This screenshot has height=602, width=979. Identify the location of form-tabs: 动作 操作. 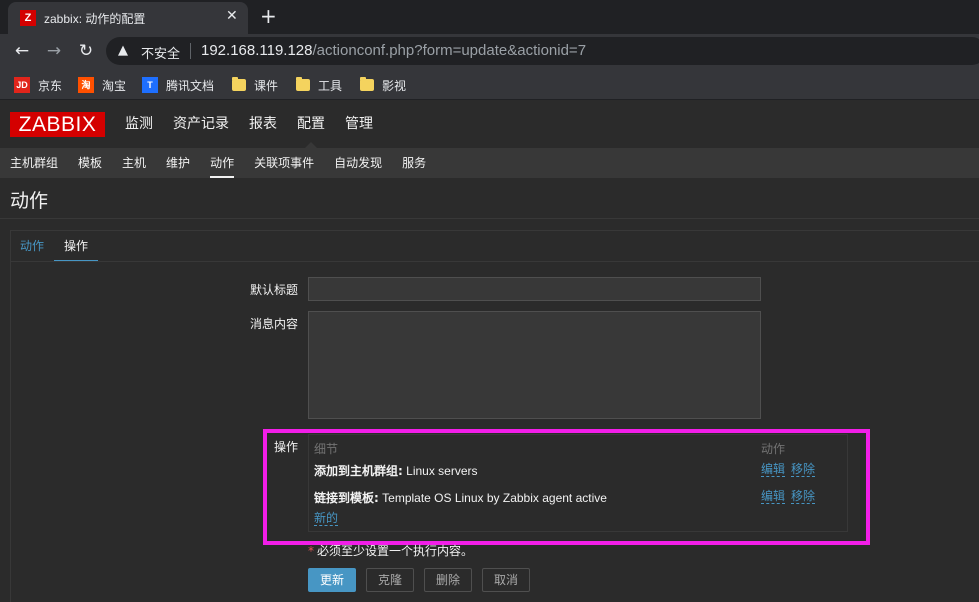
(54, 246).